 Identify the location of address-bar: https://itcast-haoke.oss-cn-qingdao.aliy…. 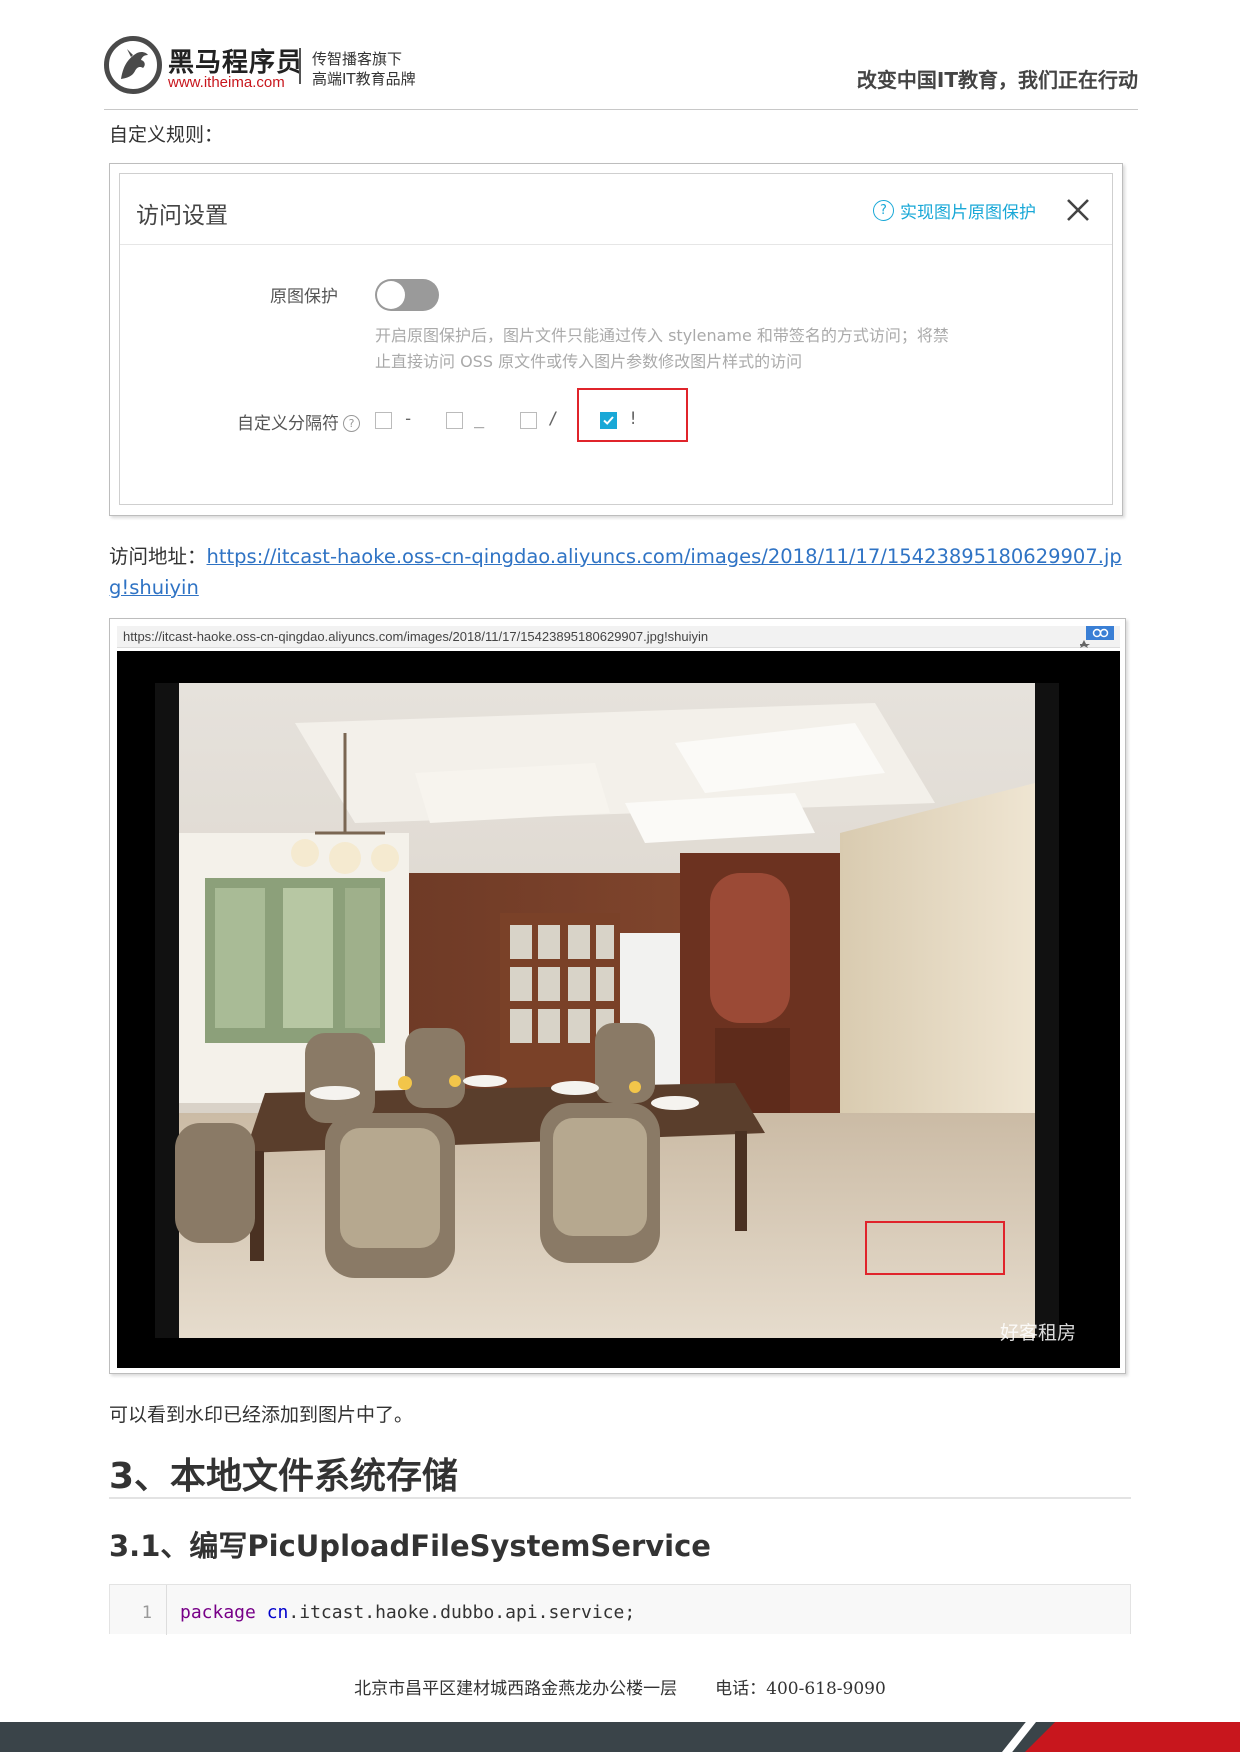
(618, 637).